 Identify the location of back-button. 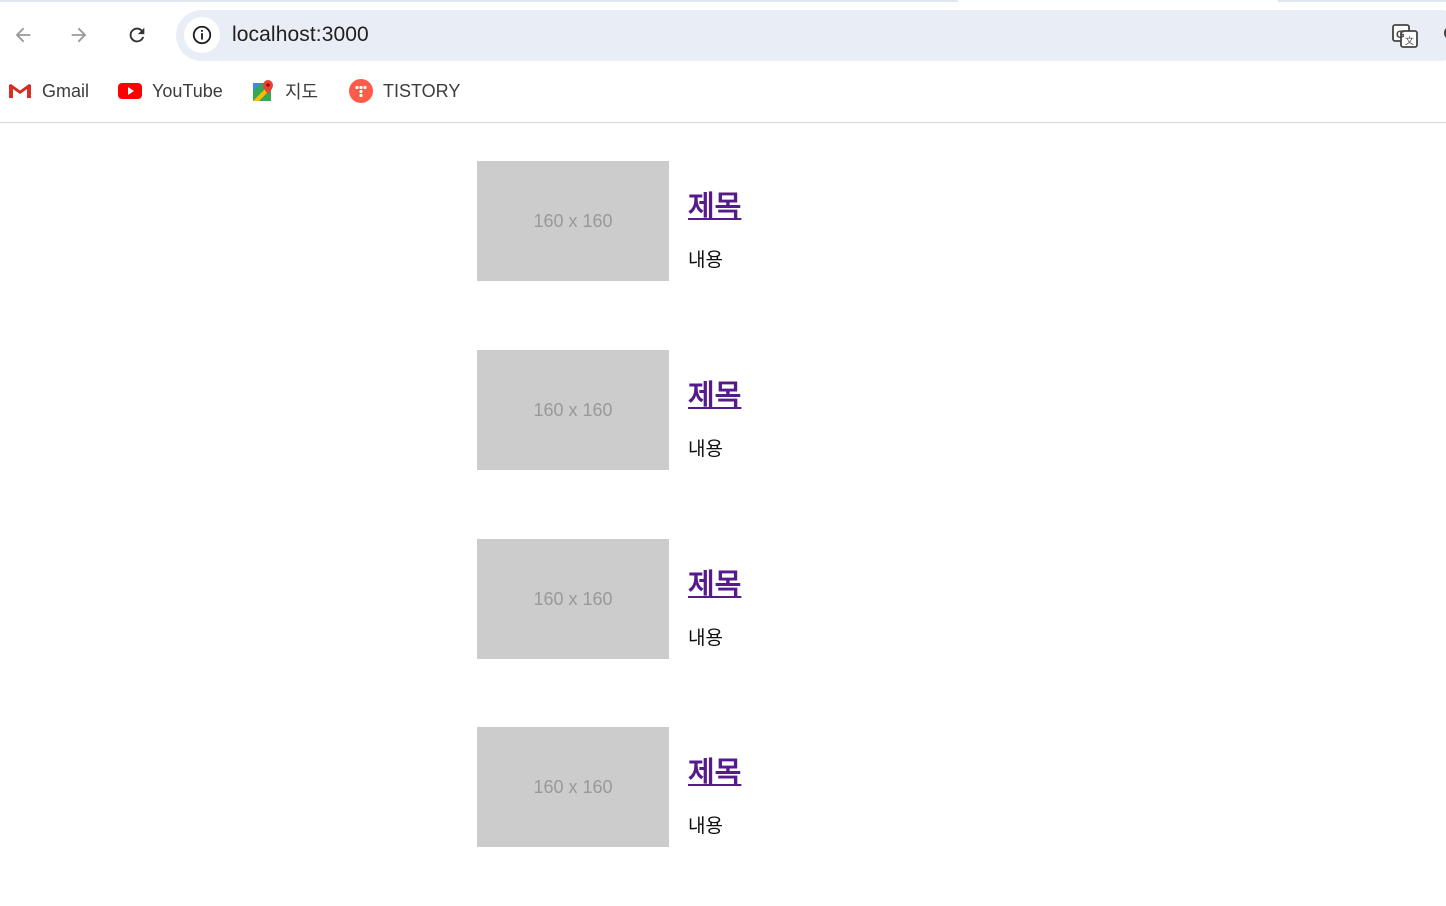
(23, 35).